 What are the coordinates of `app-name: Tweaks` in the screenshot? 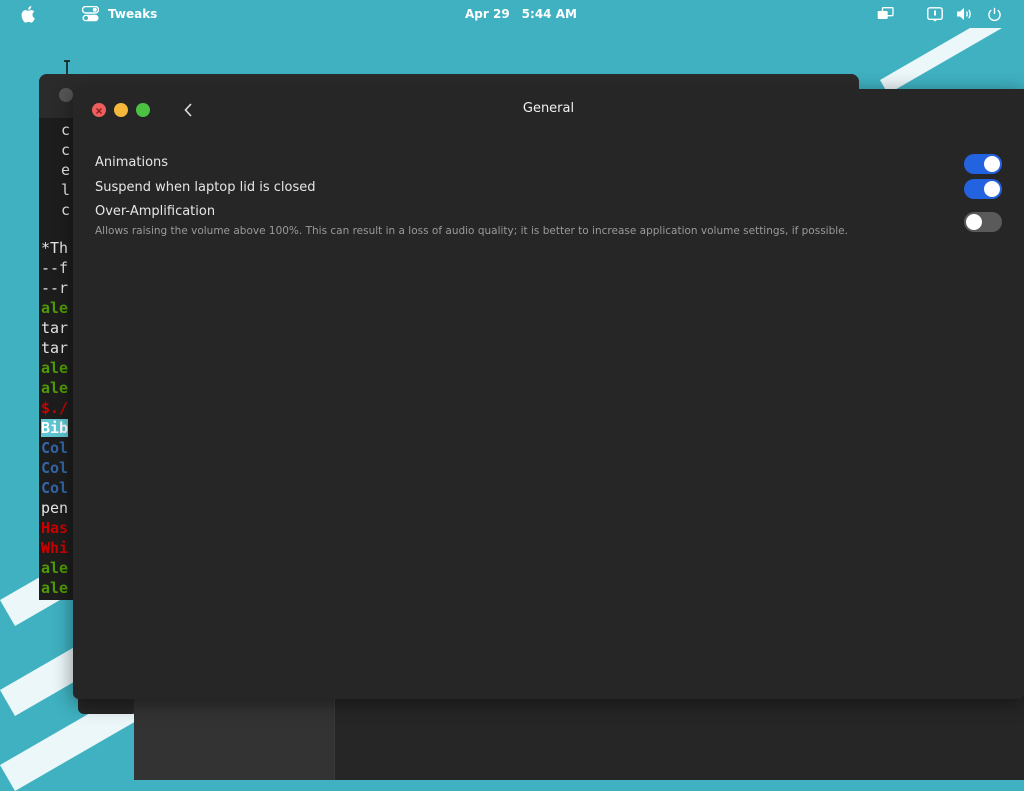 It's located at (133, 14).